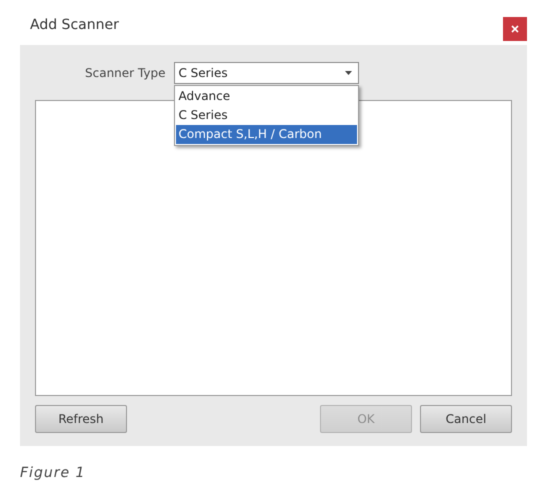 The height and width of the screenshot is (485, 550). I want to click on close-button, so click(515, 29).